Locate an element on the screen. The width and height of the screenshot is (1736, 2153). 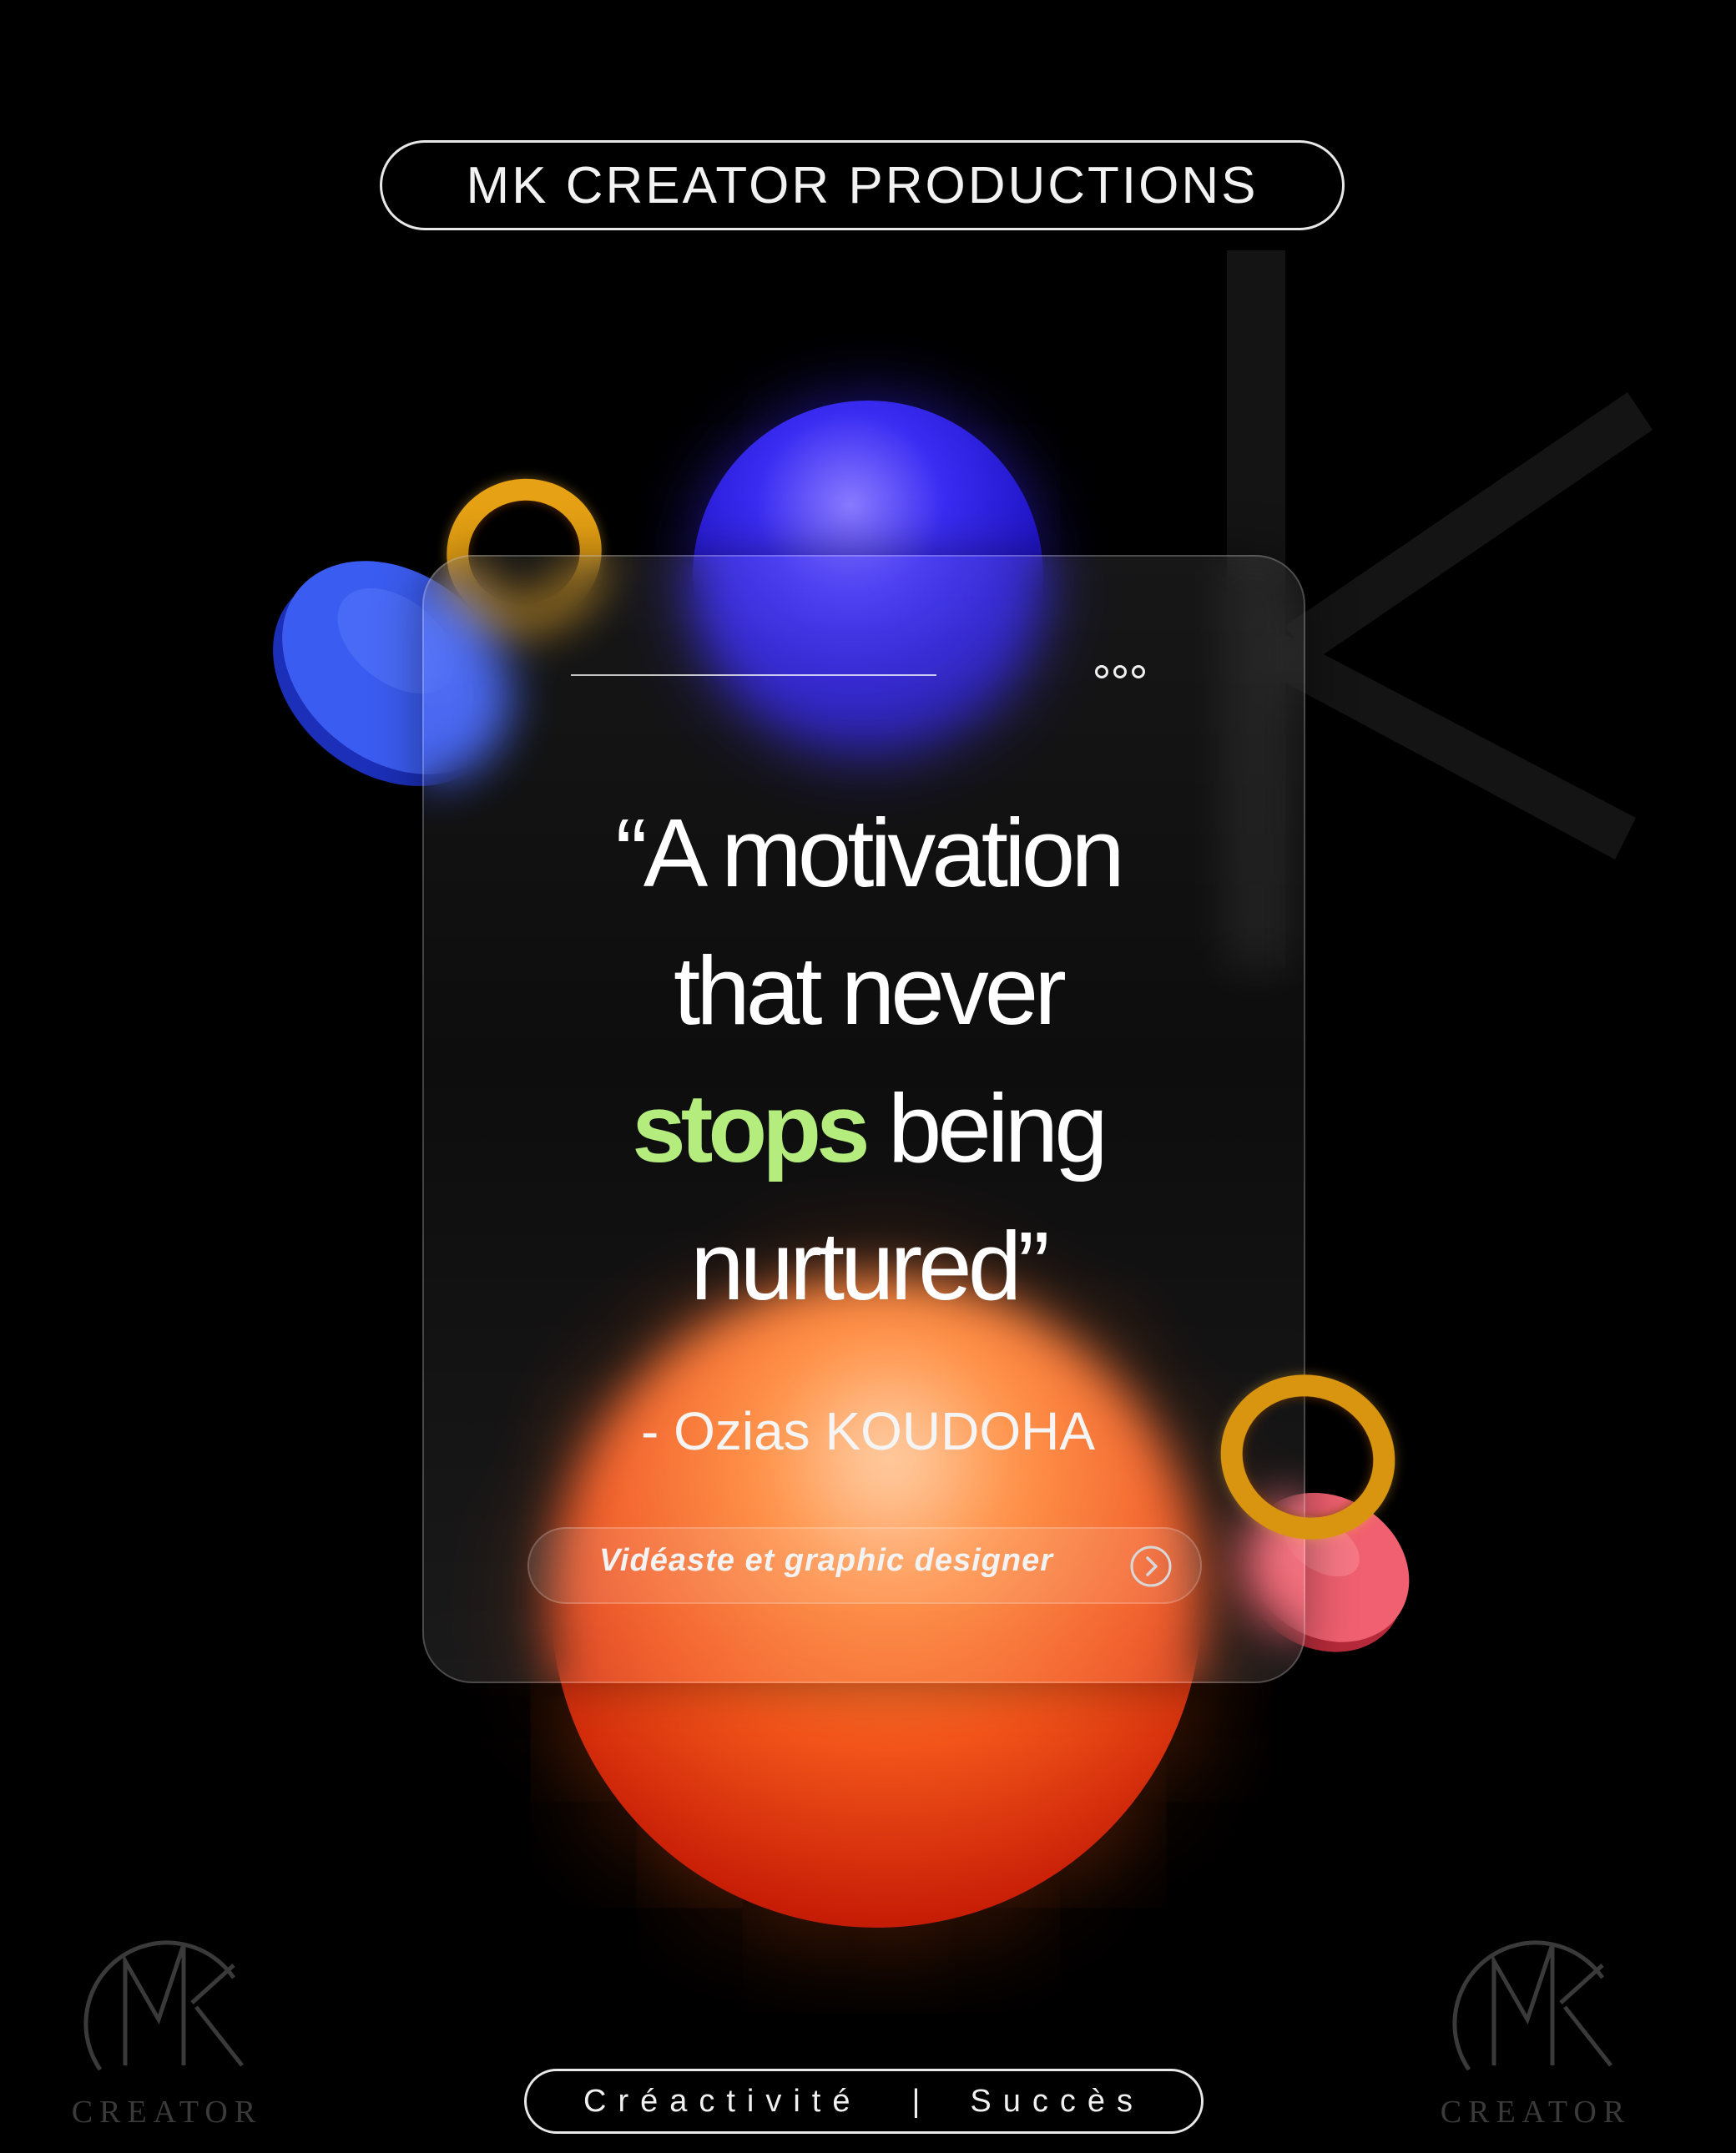
quote-line-1: “A motivation is located at coordinates (870, 853).